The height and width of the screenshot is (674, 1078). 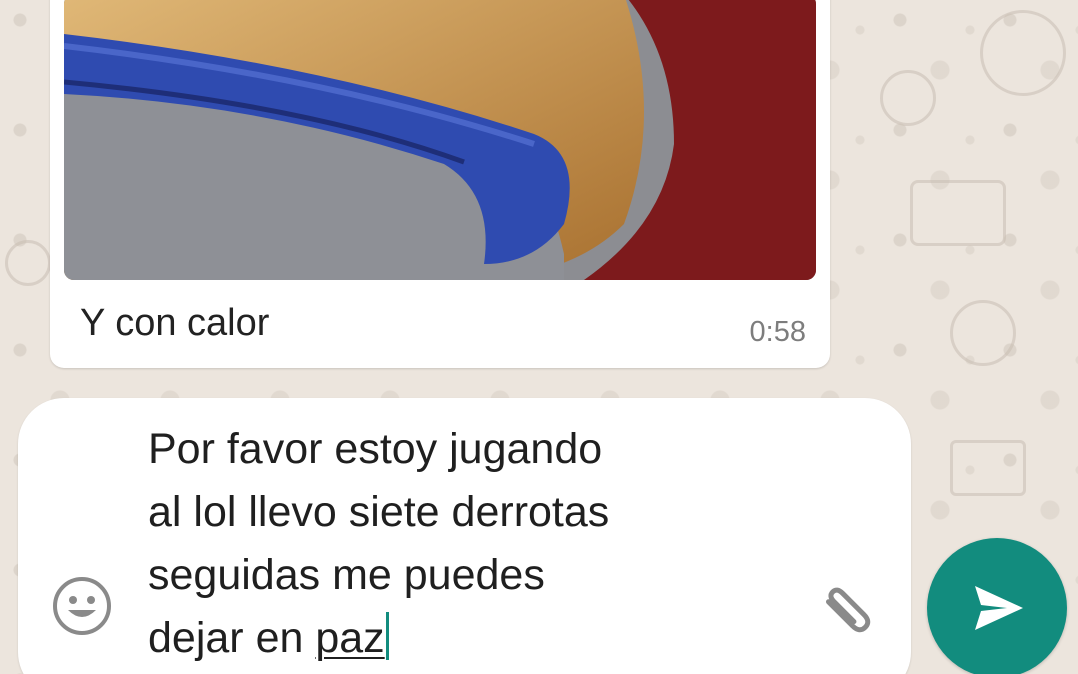 I want to click on text-caret, so click(x=387, y=636).